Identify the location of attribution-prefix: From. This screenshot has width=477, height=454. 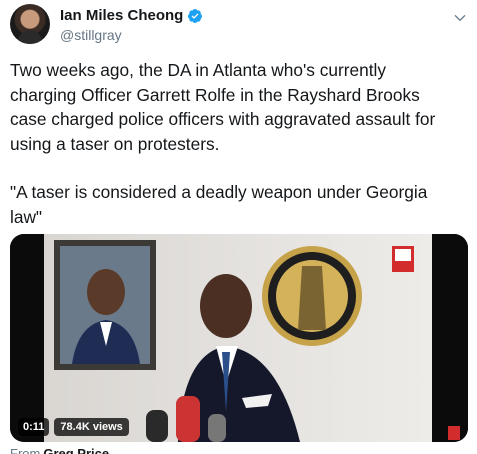
(25, 450).